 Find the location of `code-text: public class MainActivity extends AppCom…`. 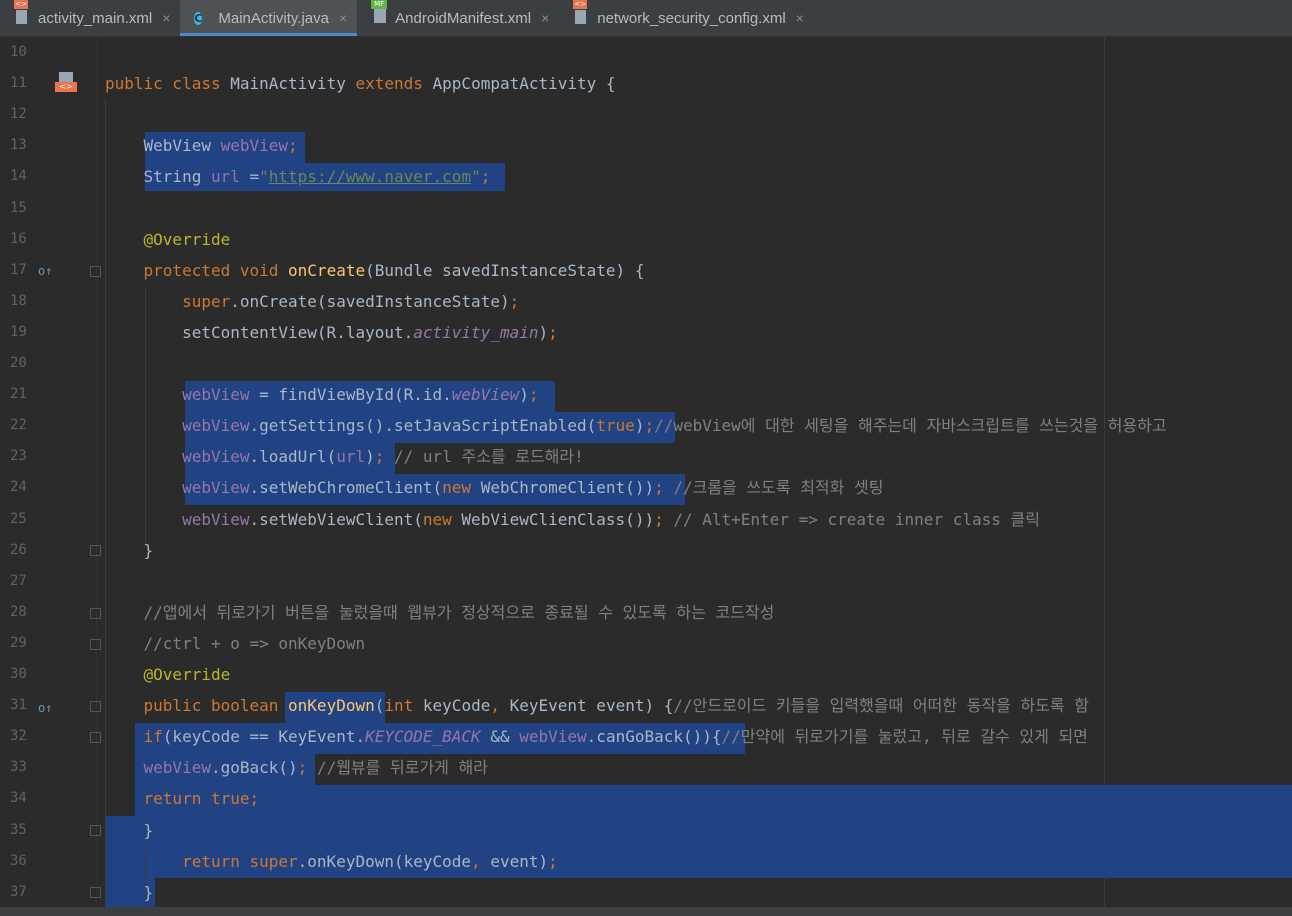

code-text: public class MainActivity extends AppCom… is located at coordinates (360, 83).